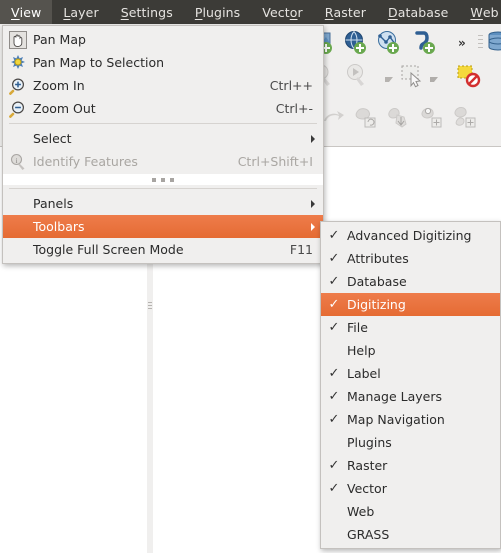 Image resolution: width=501 pixels, height=553 pixels. What do you see at coordinates (59, 39) in the screenshot?
I see `menu-item-label: Pan Map` at bounding box center [59, 39].